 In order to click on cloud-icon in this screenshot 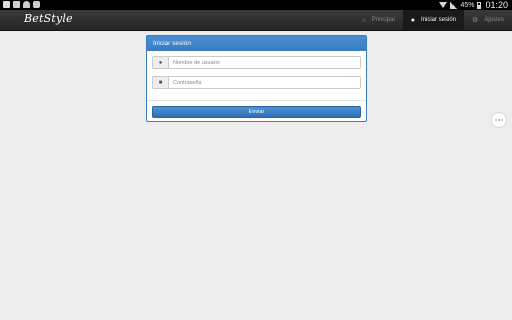, I will do `click(26, 4)`.